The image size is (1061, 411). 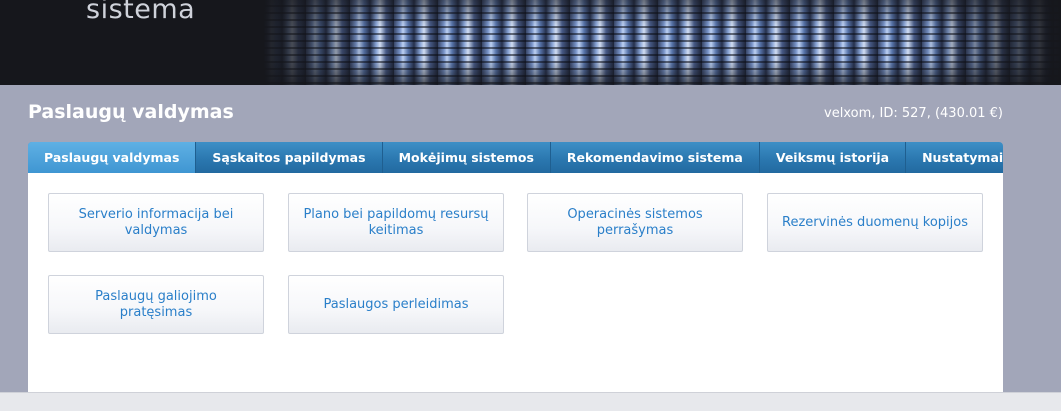 I want to click on os-reinstall-button: Operacinės sistemos perrašymas, so click(x=635, y=222).